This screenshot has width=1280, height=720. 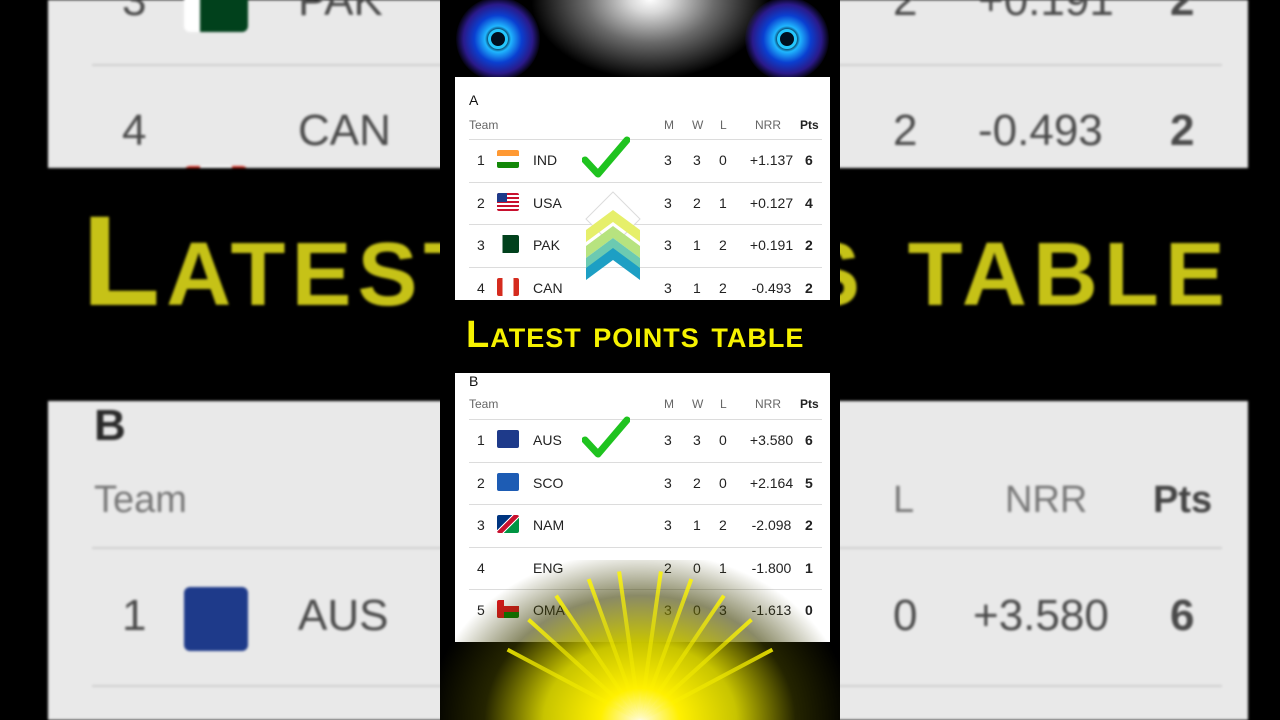 I want to click on table-row: 3 NAM 3 1 2 -2.098 2, so click(x=645, y=525).